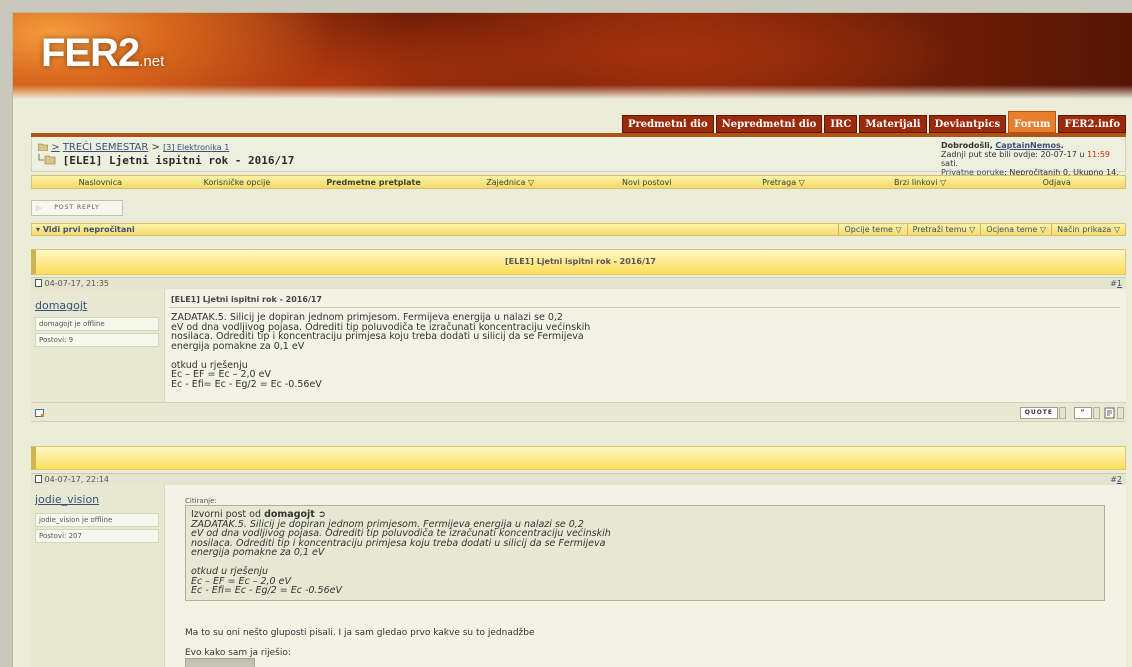 This screenshot has width=1132, height=667. Describe the element at coordinates (43, 147) in the screenshot. I see `folder-icon` at that location.